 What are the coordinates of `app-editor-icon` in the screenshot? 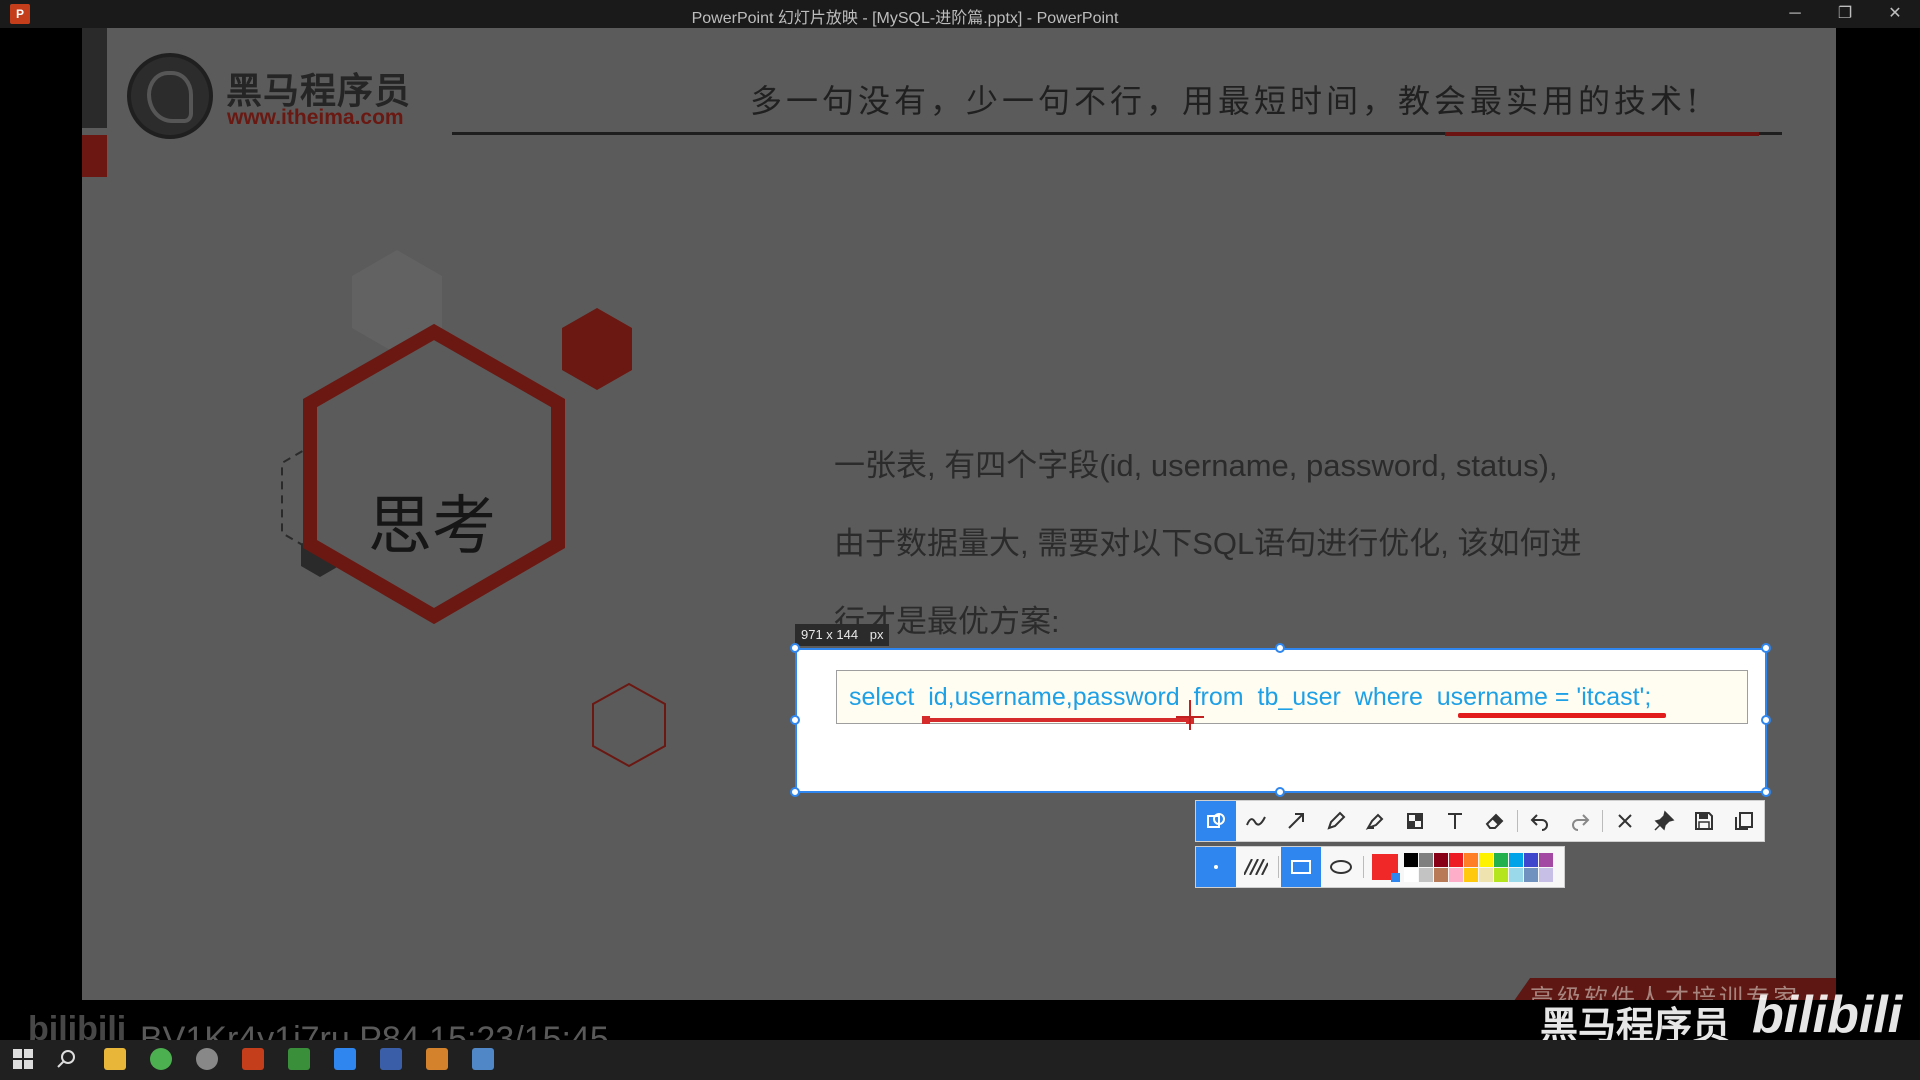 It's located at (391, 1059).